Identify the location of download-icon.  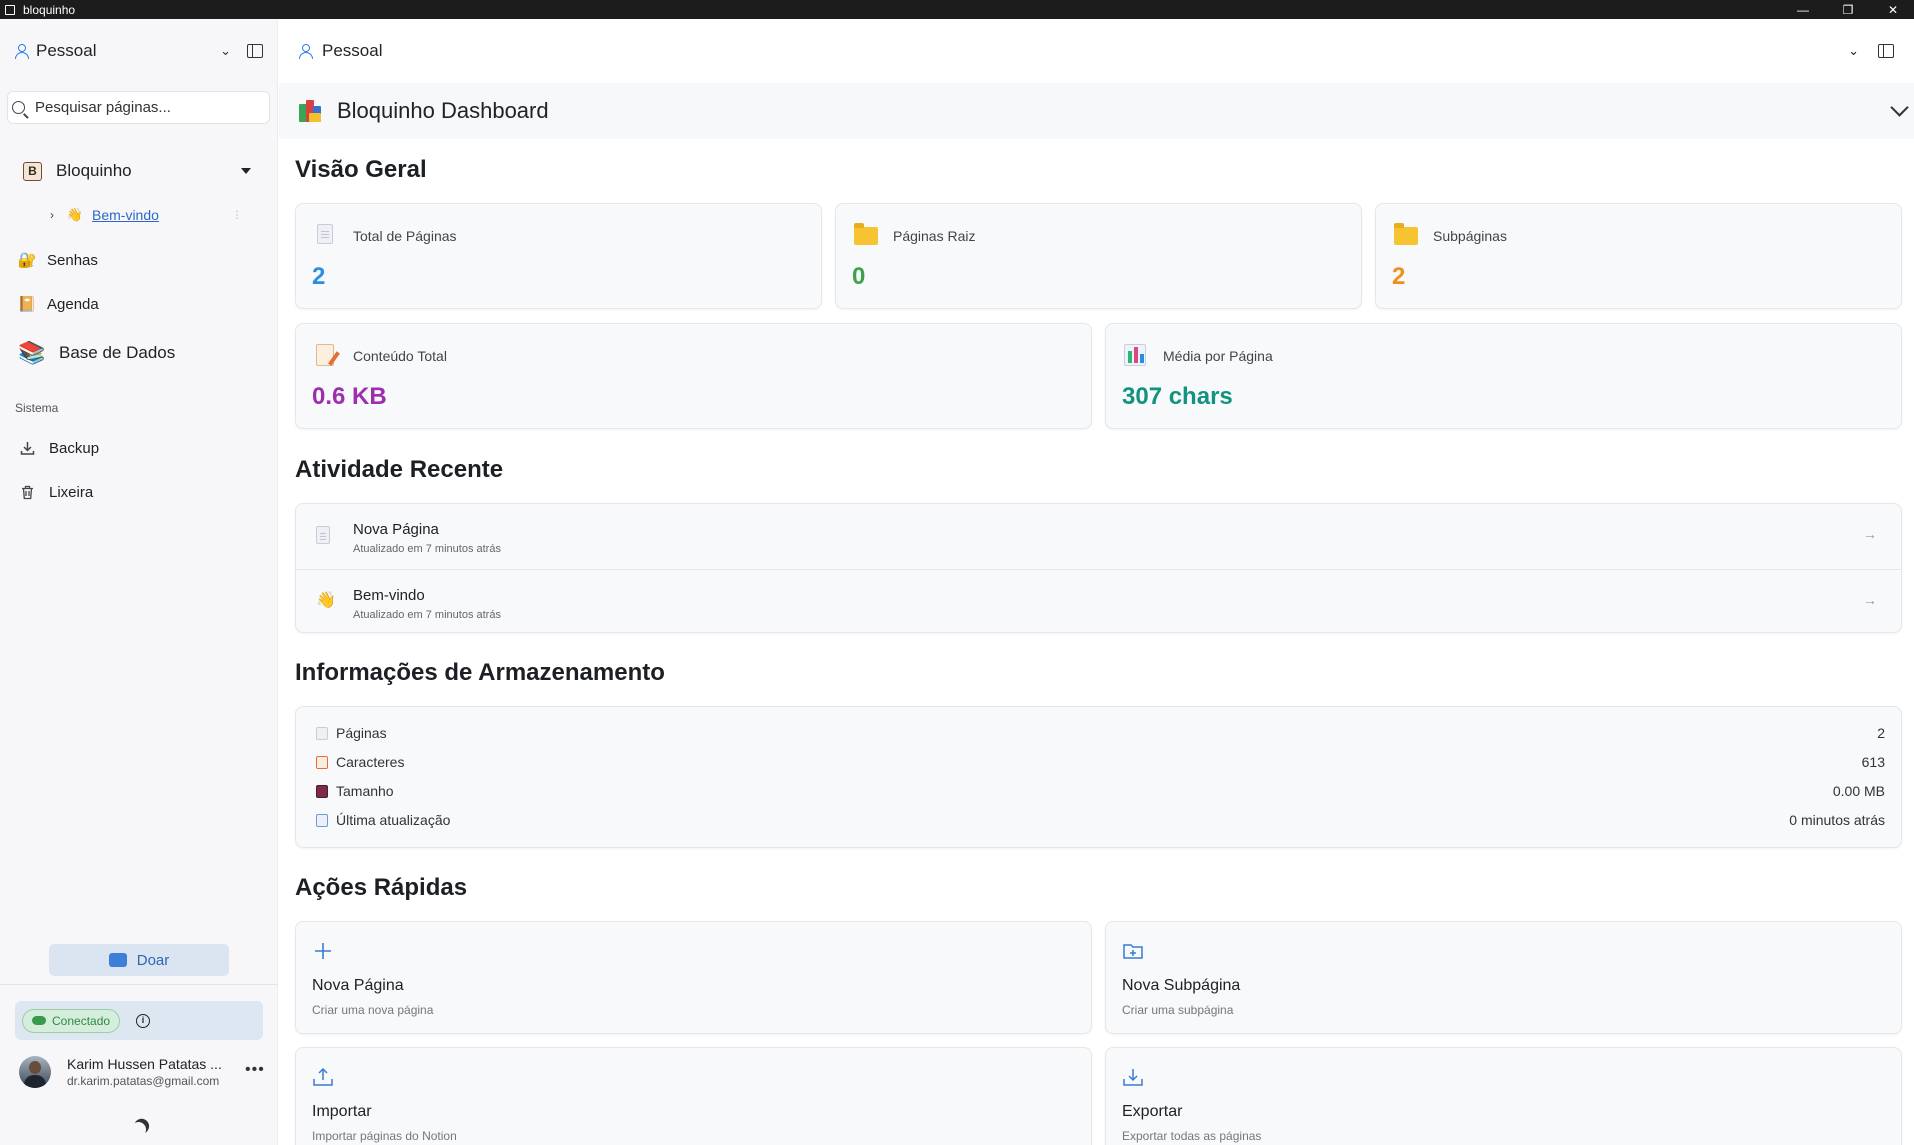
(1133, 1077).